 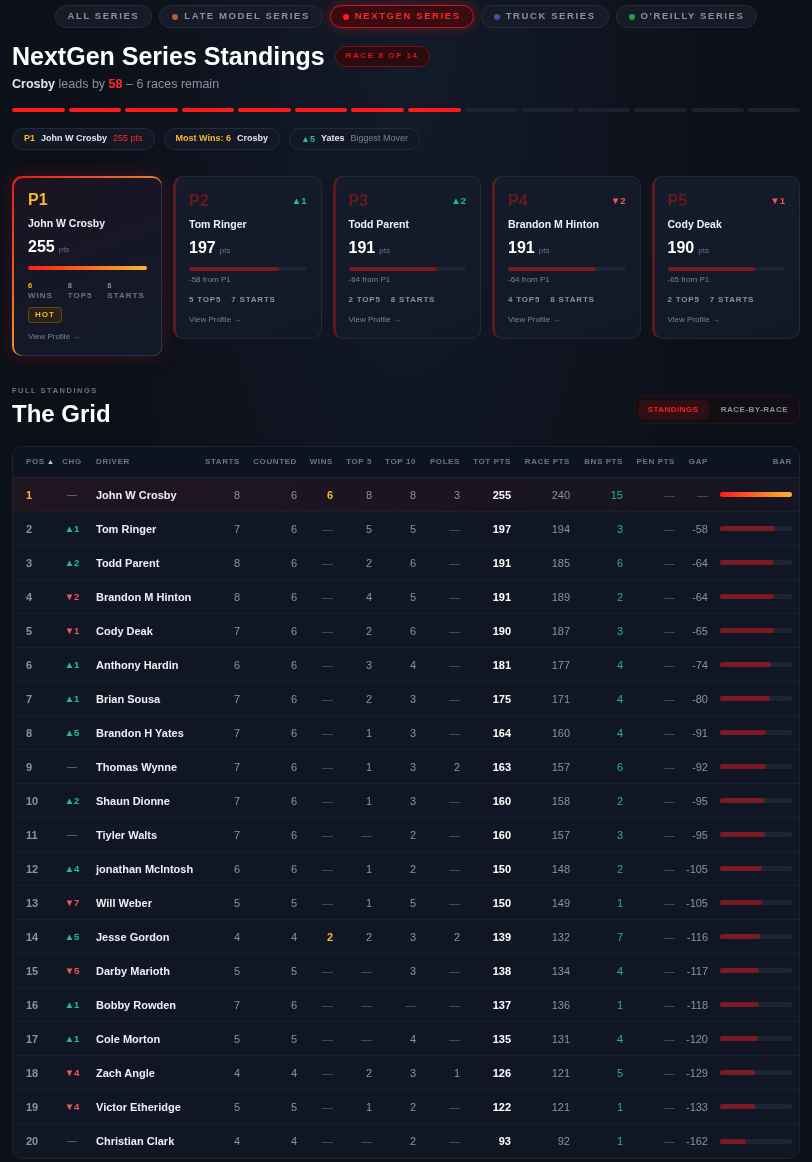 I want to click on series-tab: O'REILLY SERIES, so click(x=686, y=16).